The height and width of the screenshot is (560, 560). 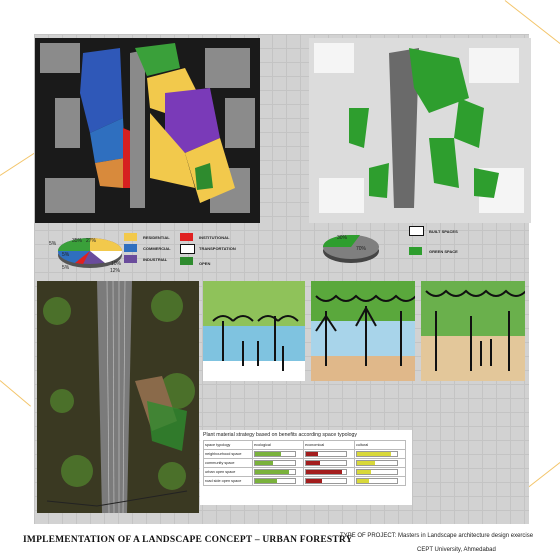 I want to click on pie-label: 30%, so click(x=342, y=238).